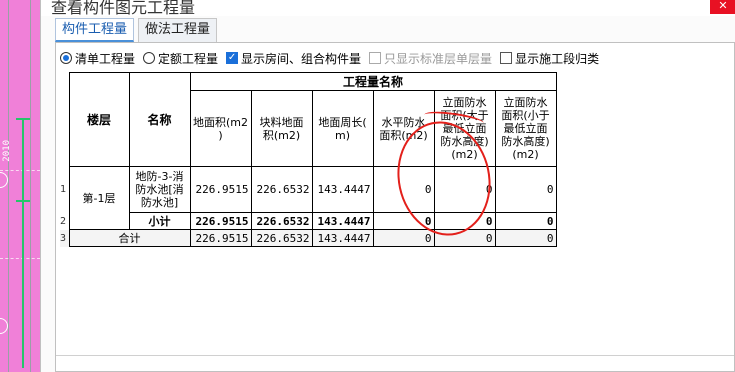 The width and height of the screenshot is (735, 372). What do you see at coordinates (99, 119) in the screenshot?
I see `col-header-floor: 楼层` at bounding box center [99, 119].